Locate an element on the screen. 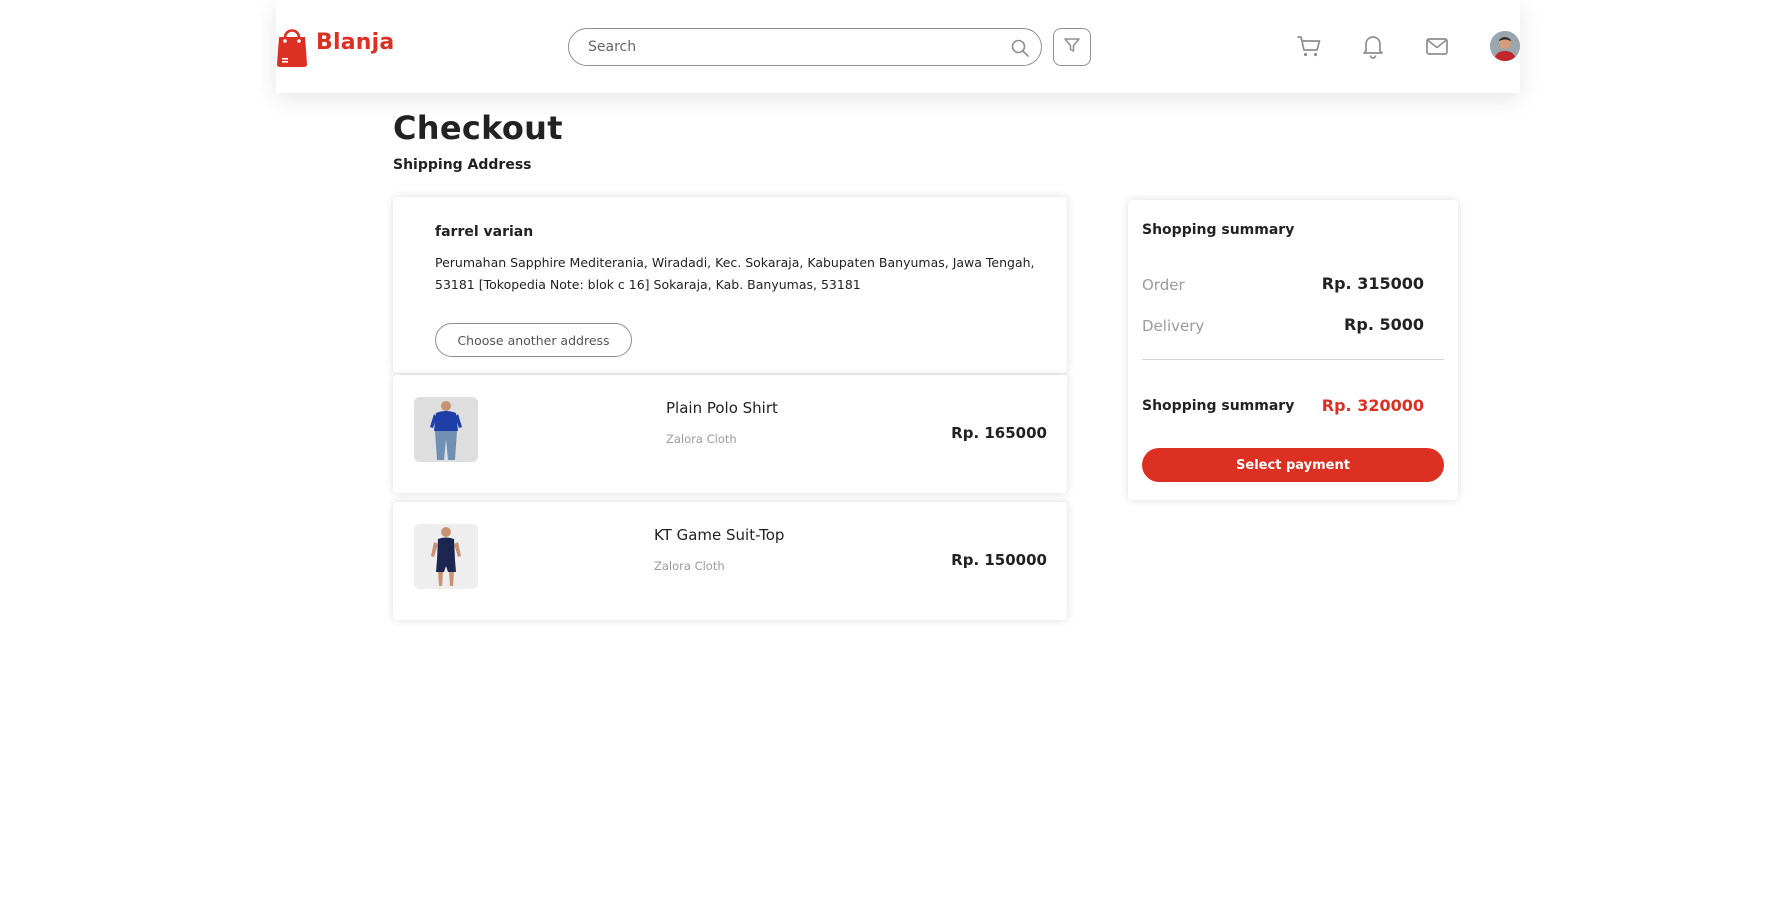 This screenshot has width=1788, height=902. choose-address-button: Choose another address is located at coordinates (533, 340).